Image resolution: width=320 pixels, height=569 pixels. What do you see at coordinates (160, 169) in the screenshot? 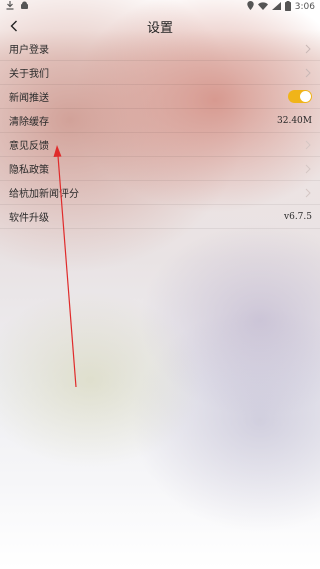
I see `settings-item-privacy-policy: 隐私政策` at bounding box center [160, 169].